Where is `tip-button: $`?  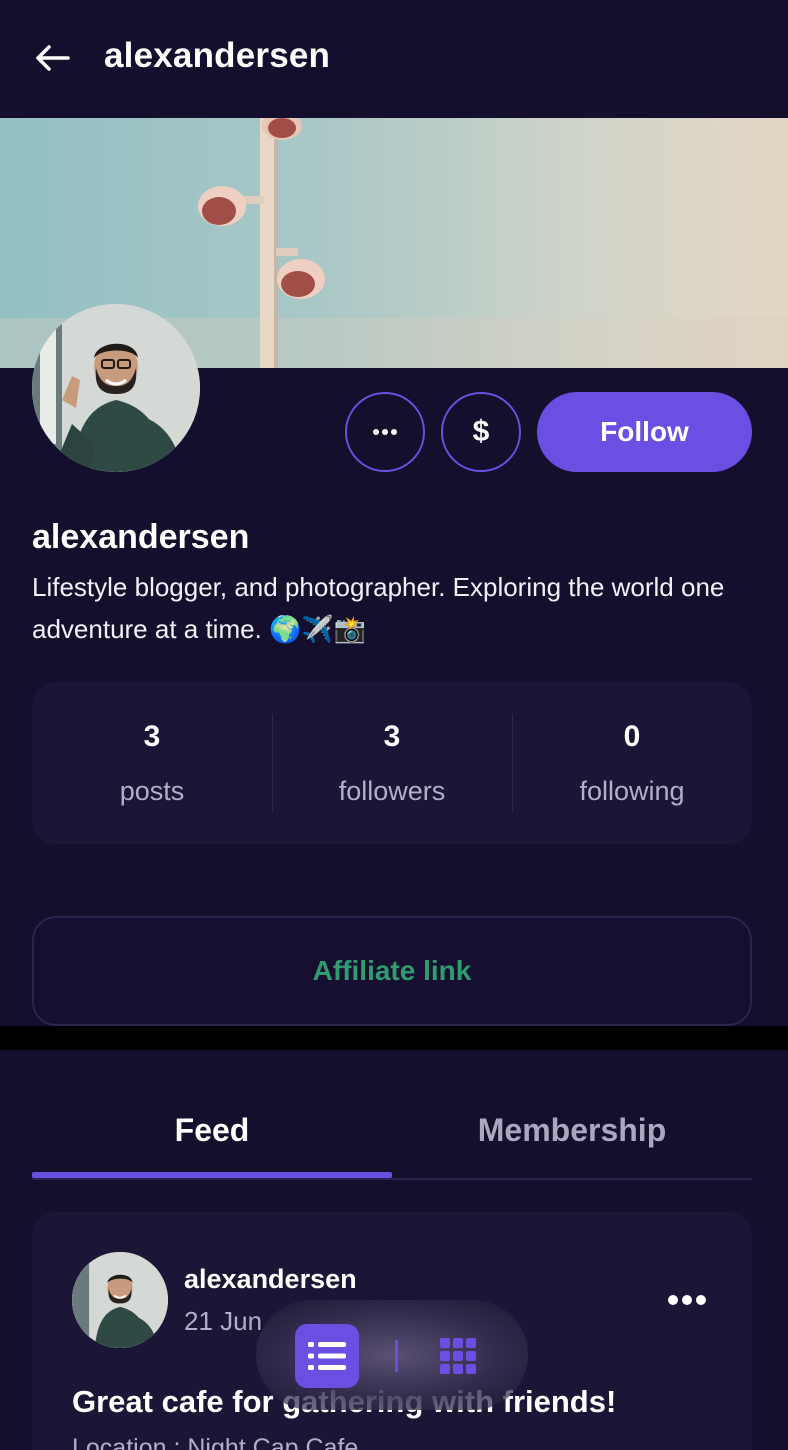
tip-button: $ is located at coordinates (481, 432).